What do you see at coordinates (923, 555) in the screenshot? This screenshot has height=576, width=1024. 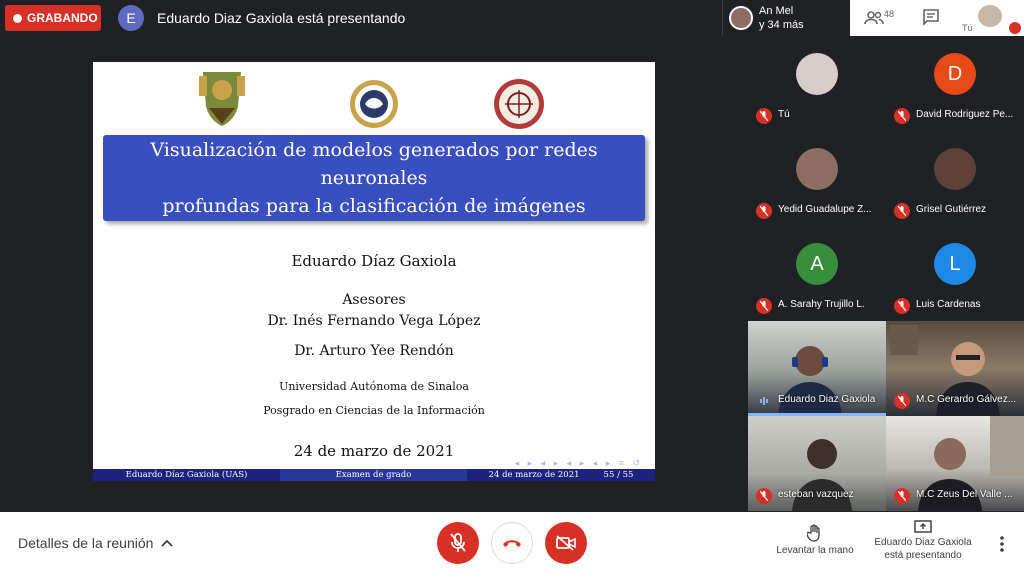 I see `presenting-line-2: está presentando` at bounding box center [923, 555].